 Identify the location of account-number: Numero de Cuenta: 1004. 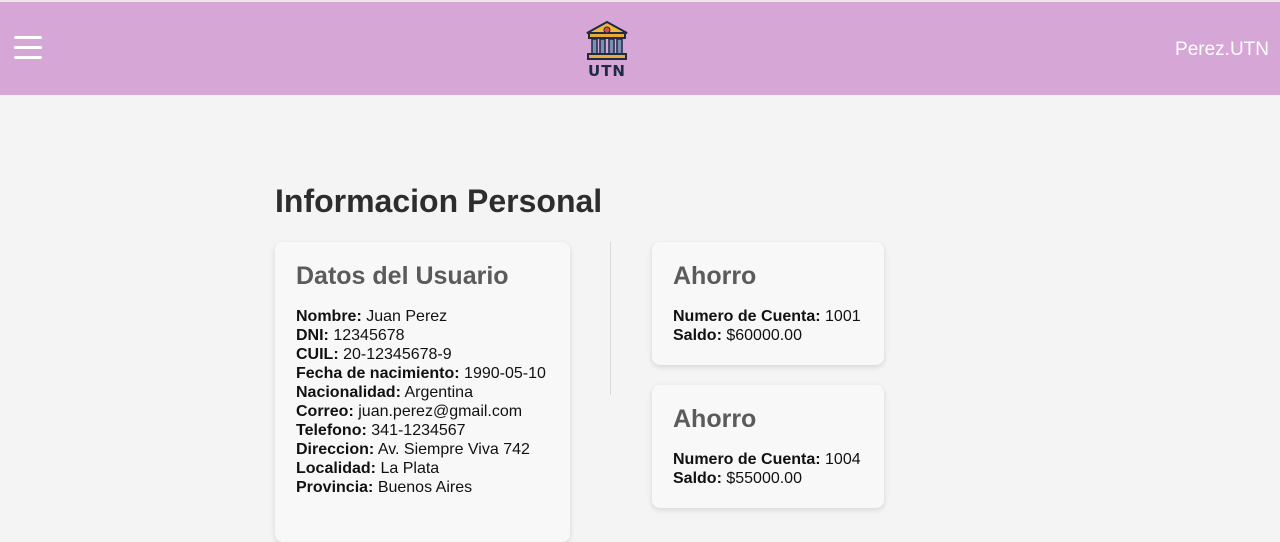
(767, 459).